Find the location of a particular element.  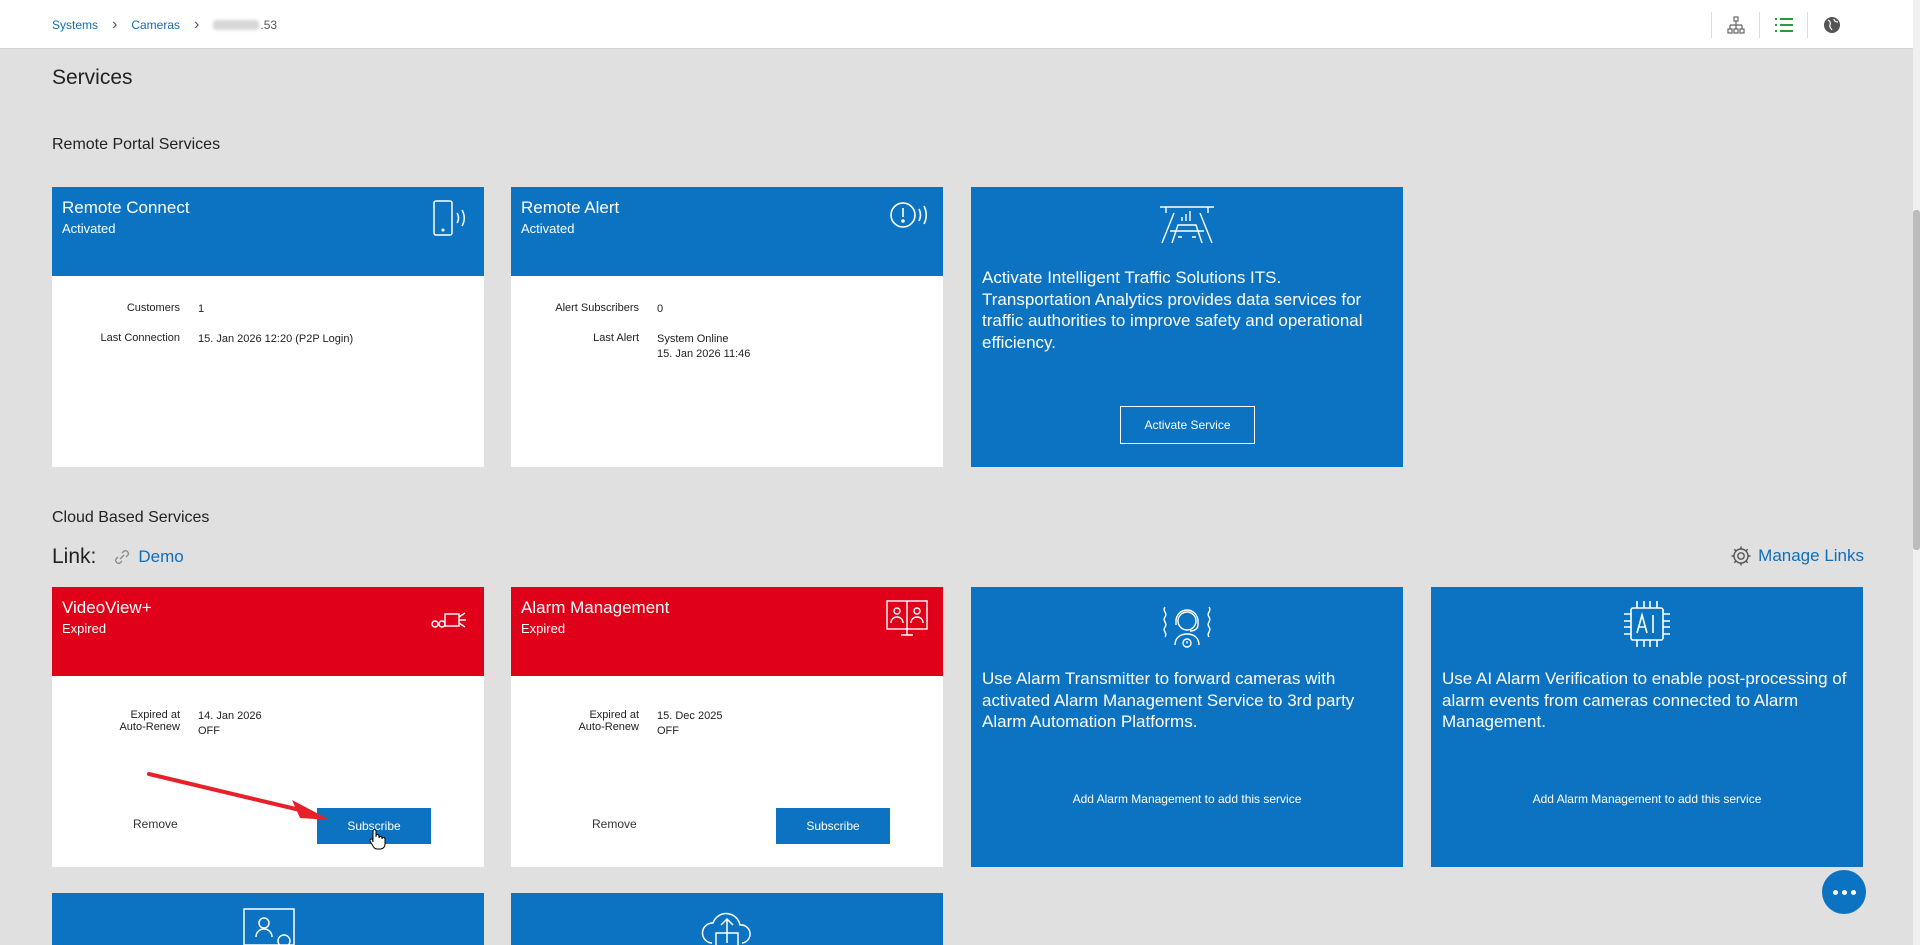

monitor-person-icon is located at coordinates (269, 926).